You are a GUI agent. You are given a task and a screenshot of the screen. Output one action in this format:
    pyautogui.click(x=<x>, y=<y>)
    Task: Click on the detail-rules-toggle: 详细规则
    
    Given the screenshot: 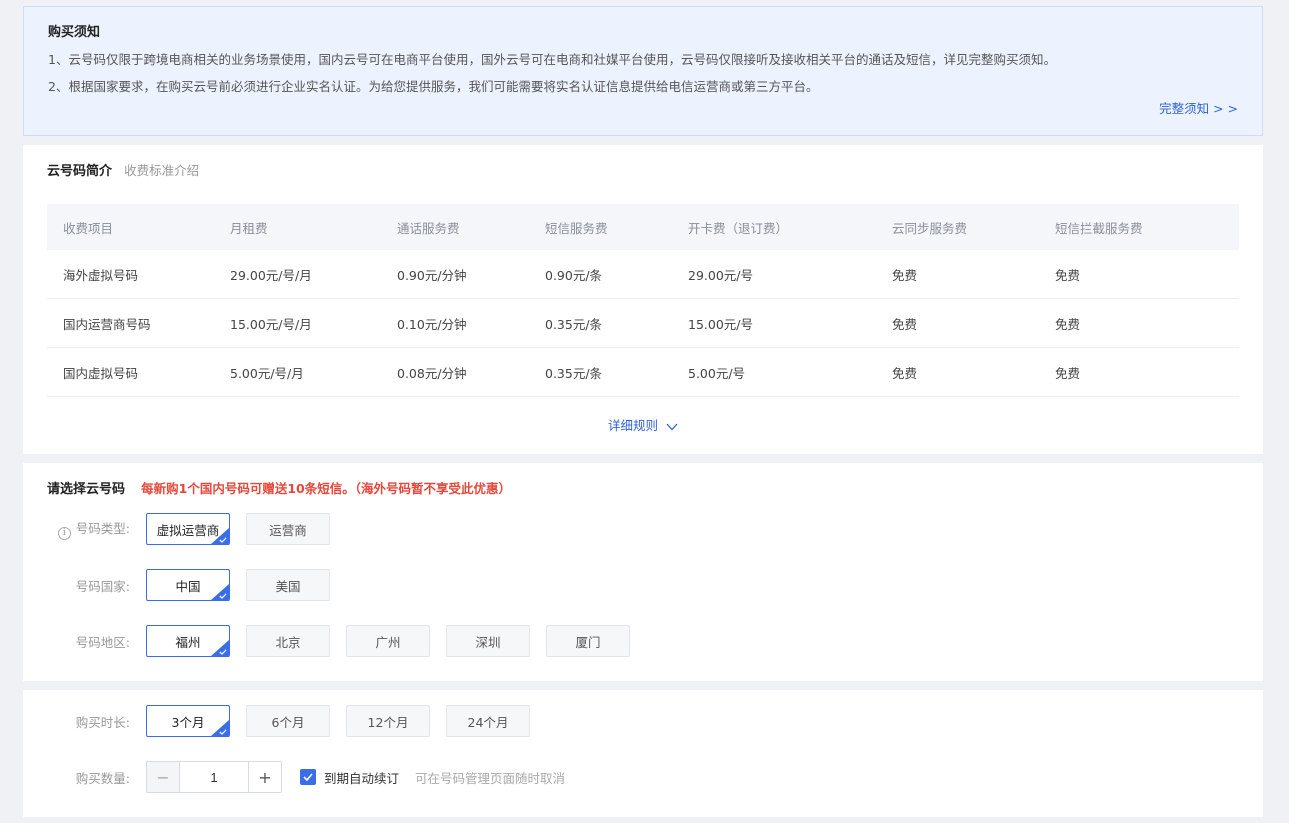 What is the action you would take?
    pyautogui.click(x=643, y=426)
    